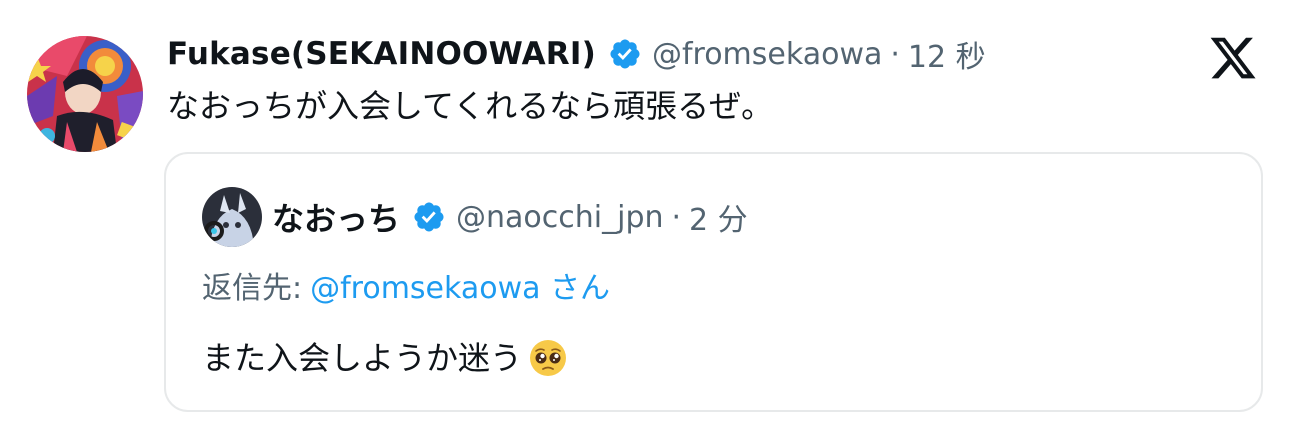 The image size is (1290, 429). I want to click on quote-text-row: また入会しようか迷う, so click(385, 358).